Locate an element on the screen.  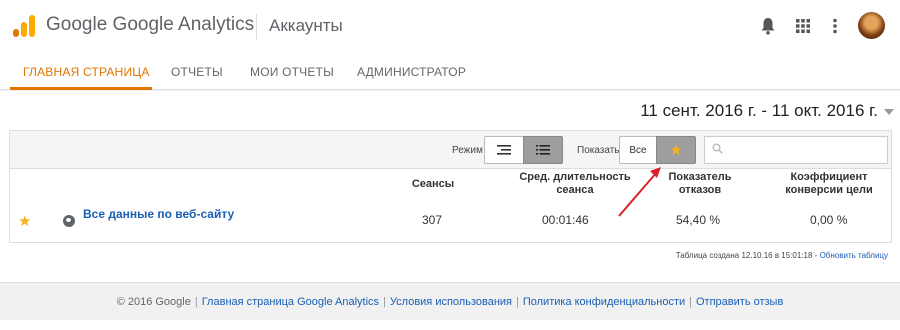
bell-icon is located at coordinates (768, 26).